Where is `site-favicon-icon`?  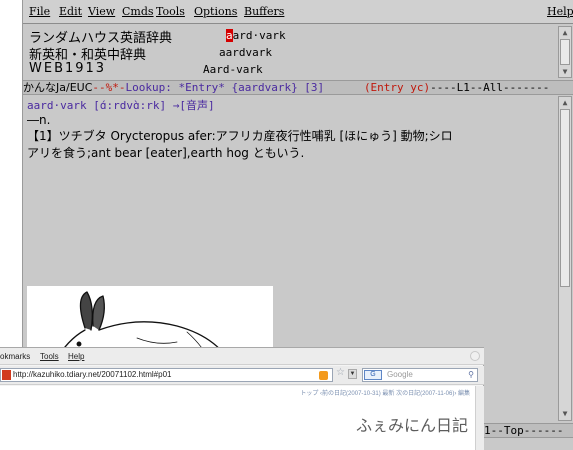 site-favicon-icon is located at coordinates (6, 375).